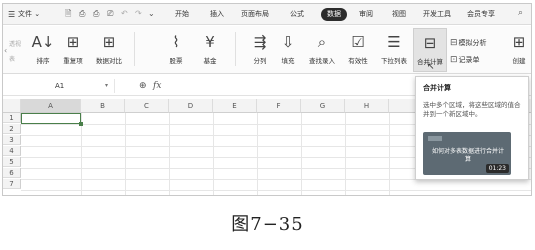 This screenshot has width=535, height=250. I want to click on record-form-icon: ⊡, so click(454, 60).